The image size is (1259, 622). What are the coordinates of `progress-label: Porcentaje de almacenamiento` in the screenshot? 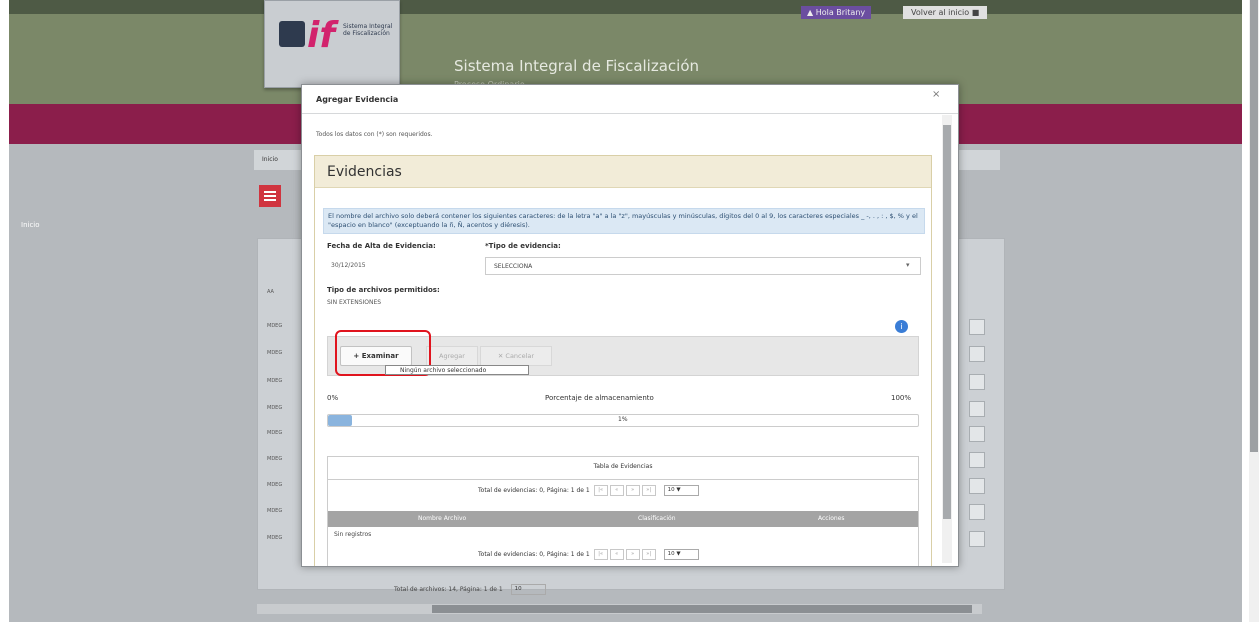 It's located at (599, 398).